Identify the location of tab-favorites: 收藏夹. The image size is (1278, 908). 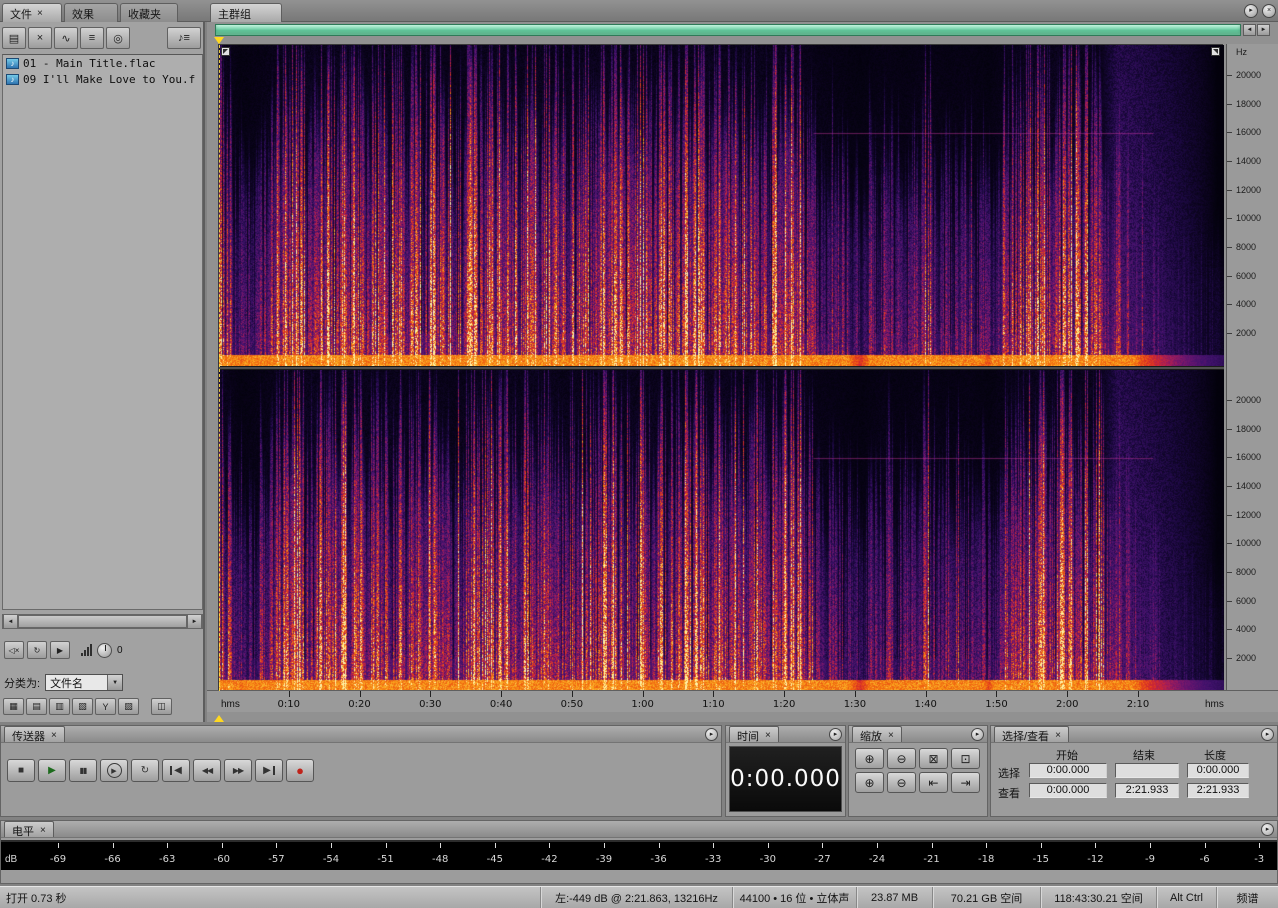
(149, 12).